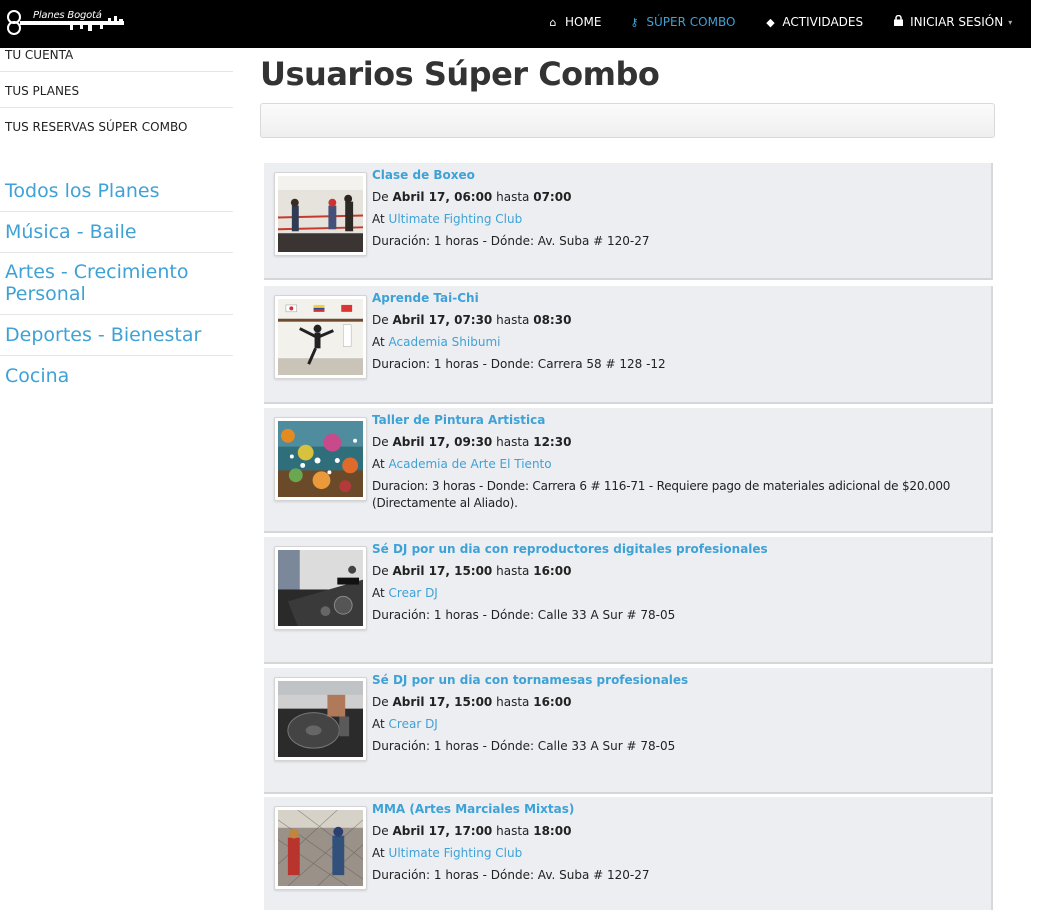 The width and height of the screenshot is (1040, 910). What do you see at coordinates (445, 342) in the screenshot?
I see `event-venue: Academia Shibumi` at bounding box center [445, 342].